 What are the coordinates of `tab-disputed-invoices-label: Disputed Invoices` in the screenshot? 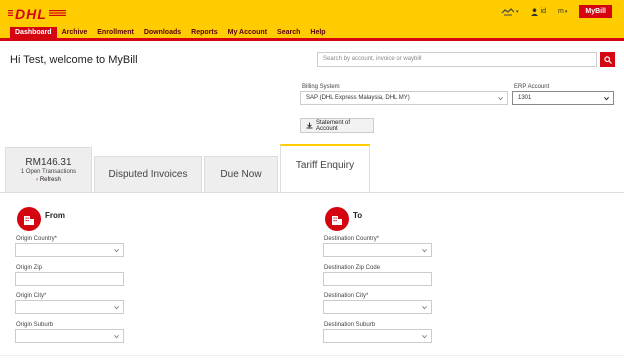 It's located at (148, 174).